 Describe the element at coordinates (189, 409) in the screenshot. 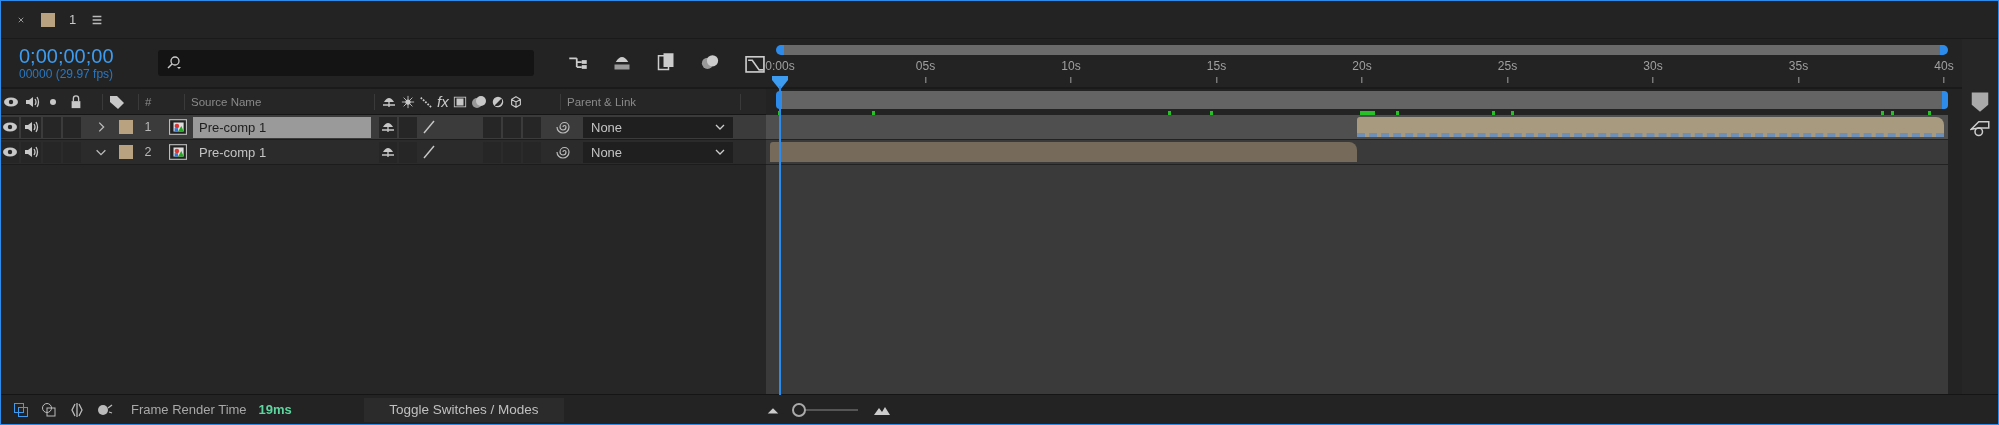

I see `frame-render-time-label: Frame Render Time` at that location.